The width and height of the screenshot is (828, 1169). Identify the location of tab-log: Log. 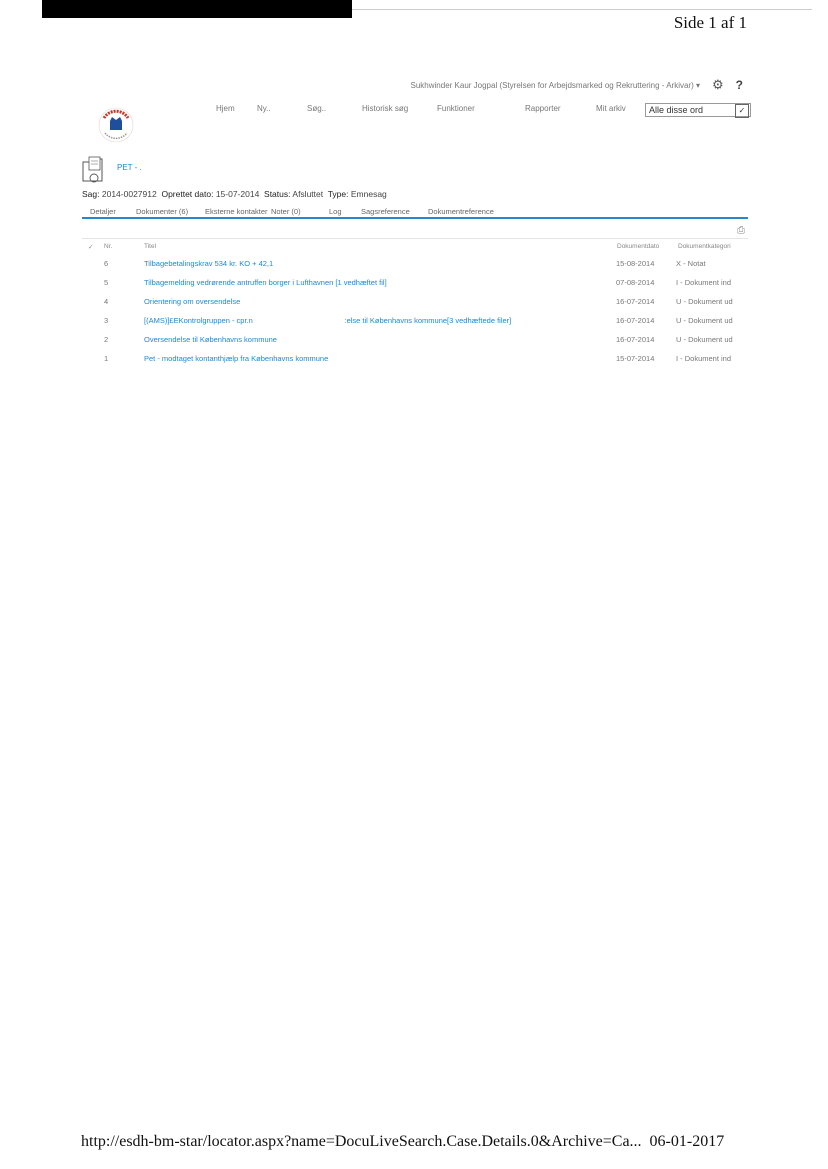
(335, 211).